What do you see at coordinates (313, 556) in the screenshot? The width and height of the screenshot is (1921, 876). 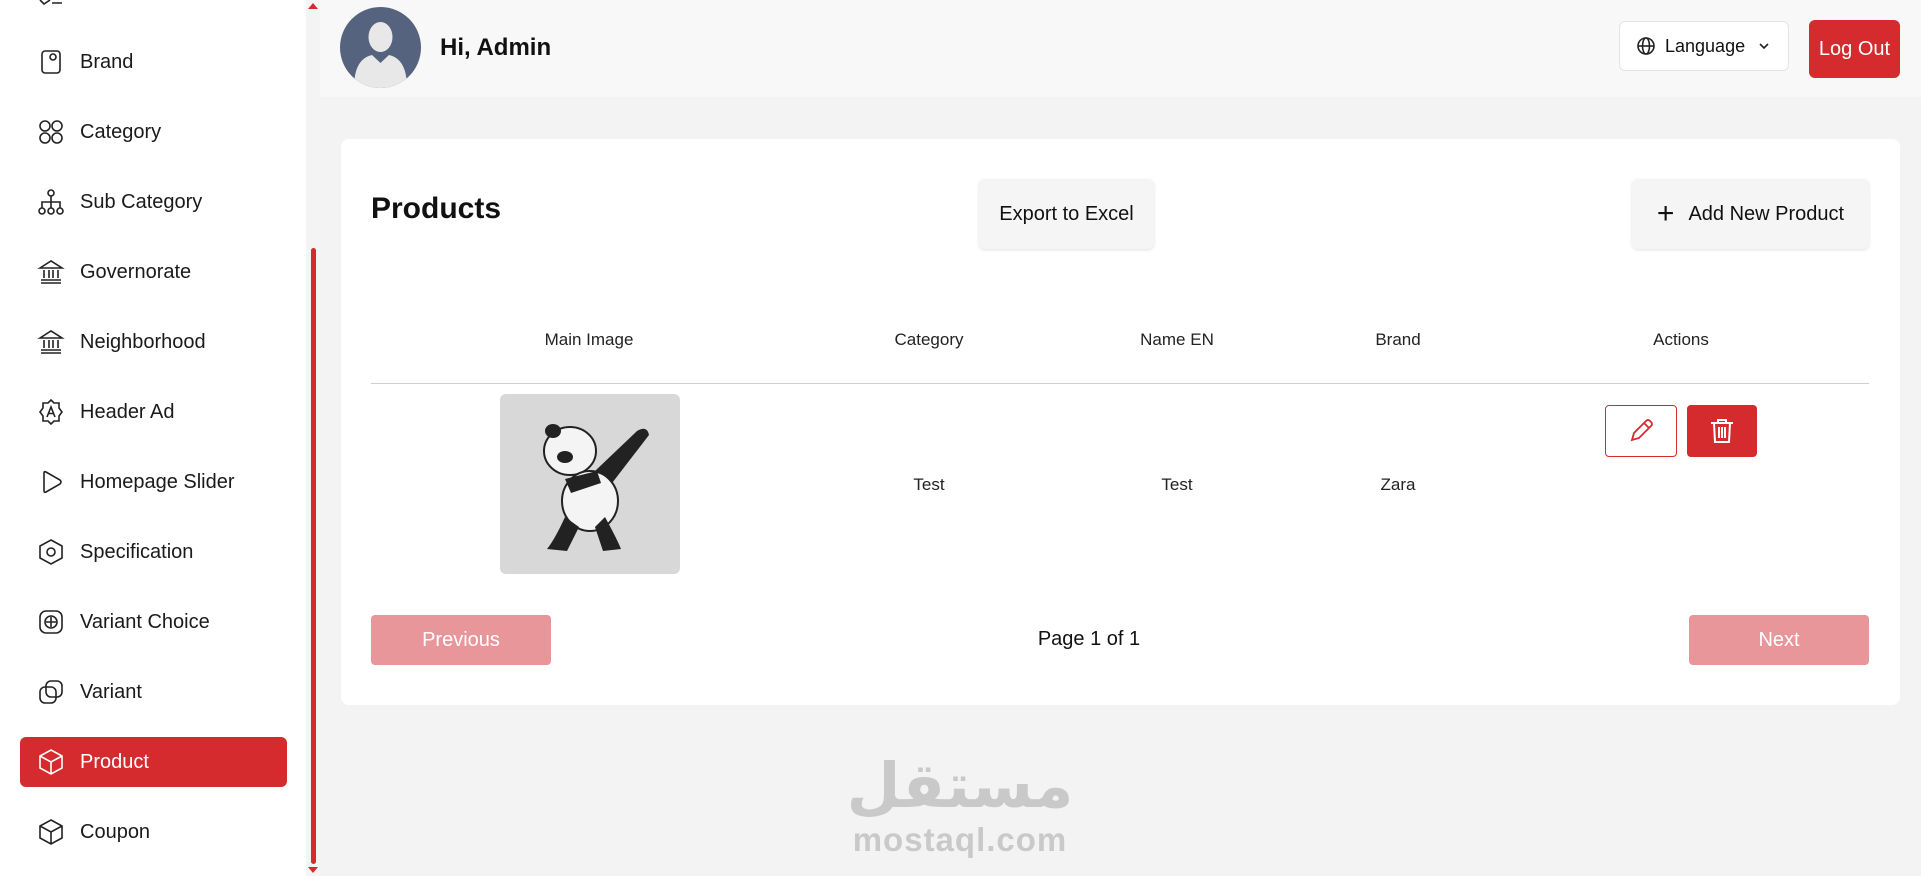 I see `scrollbar-thumb` at bounding box center [313, 556].